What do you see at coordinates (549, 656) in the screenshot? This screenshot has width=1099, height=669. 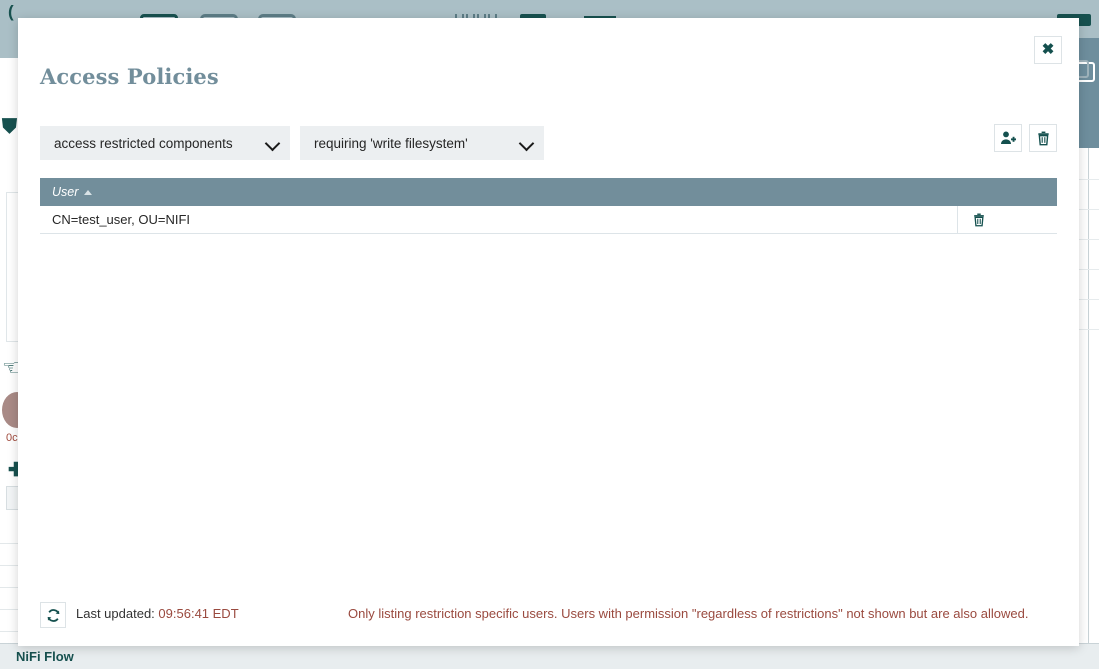 I see `breadcrumb-bar: NiFi Flow` at bounding box center [549, 656].